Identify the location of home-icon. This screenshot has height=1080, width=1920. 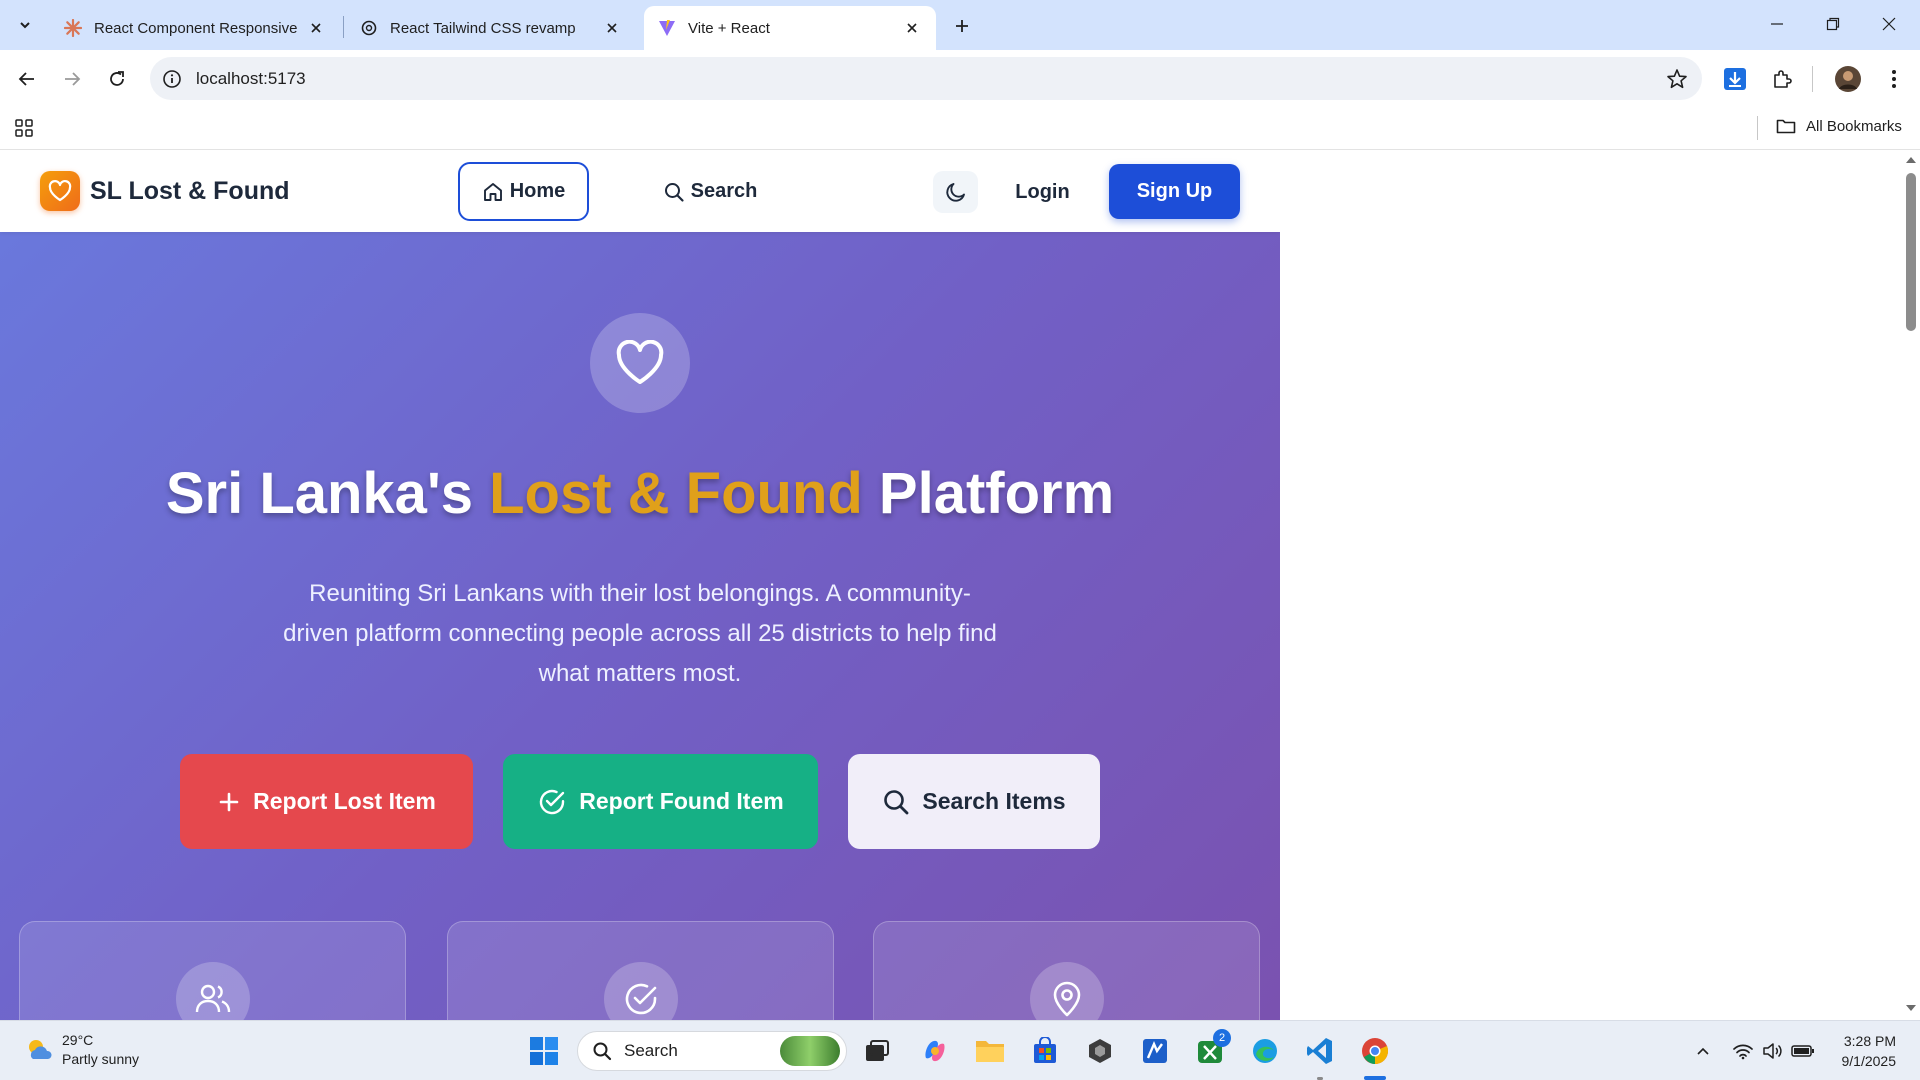
(492, 191).